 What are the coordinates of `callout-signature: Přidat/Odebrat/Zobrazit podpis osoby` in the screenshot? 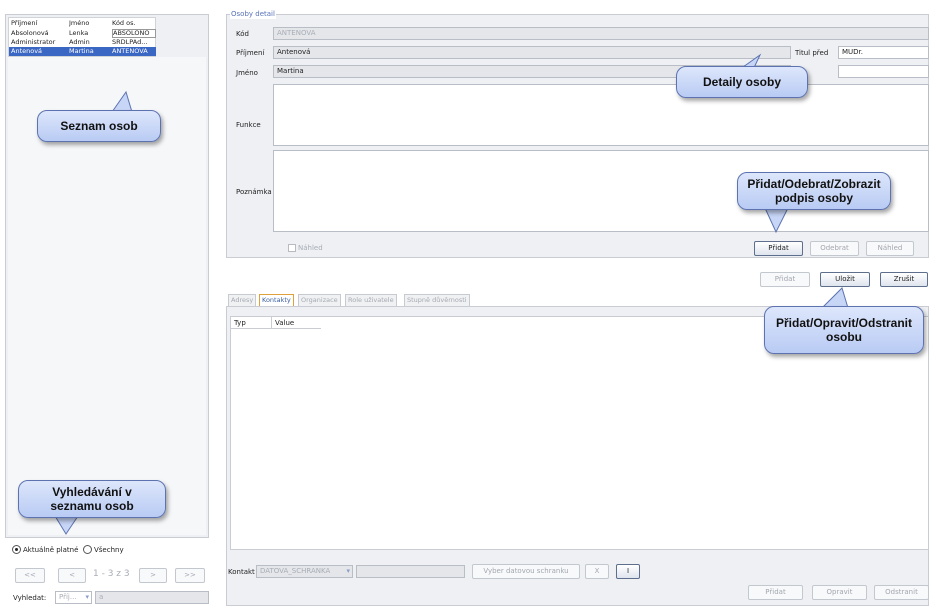 It's located at (814, 191).